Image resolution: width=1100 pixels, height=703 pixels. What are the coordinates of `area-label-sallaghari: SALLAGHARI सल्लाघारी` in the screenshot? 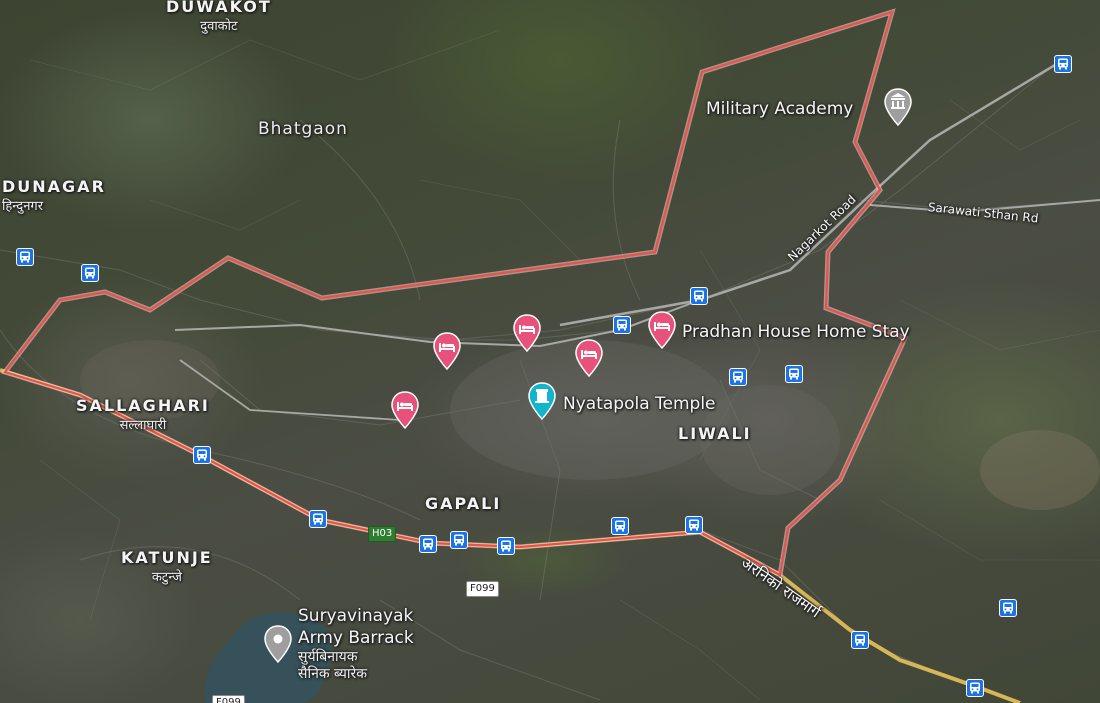 It's located at (143, 414).